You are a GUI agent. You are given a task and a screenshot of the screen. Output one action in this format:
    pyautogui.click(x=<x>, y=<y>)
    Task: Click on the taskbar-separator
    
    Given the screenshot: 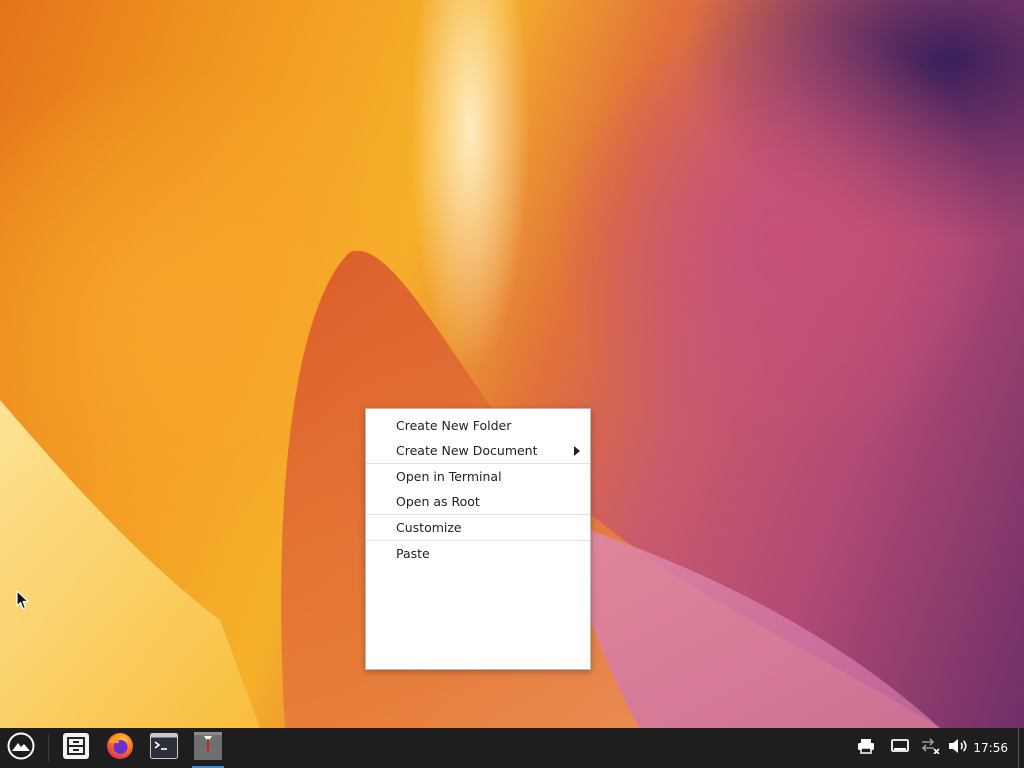 What is the action you would take?
    pyautogui.click(x=48, y=748)
    